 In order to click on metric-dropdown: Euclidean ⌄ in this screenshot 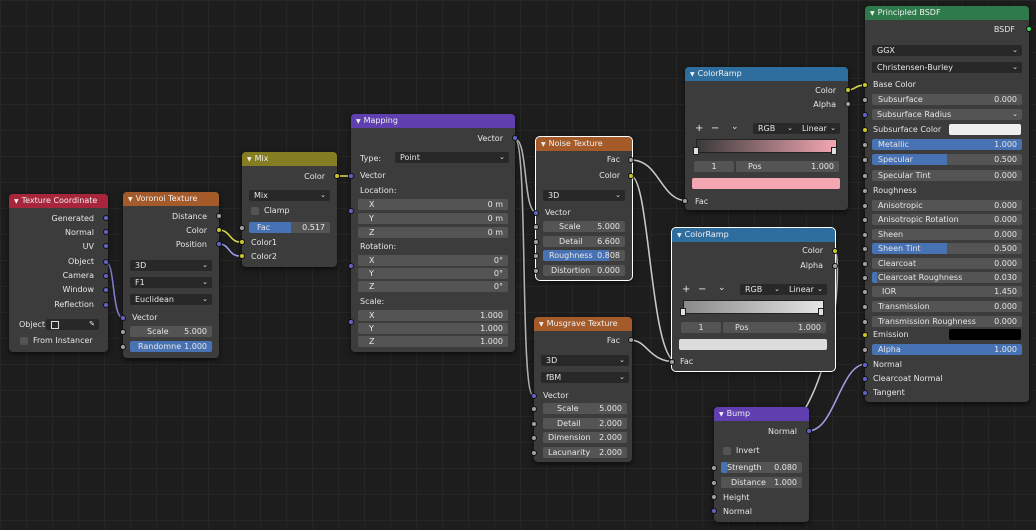, I will do `click(171, 299)`.